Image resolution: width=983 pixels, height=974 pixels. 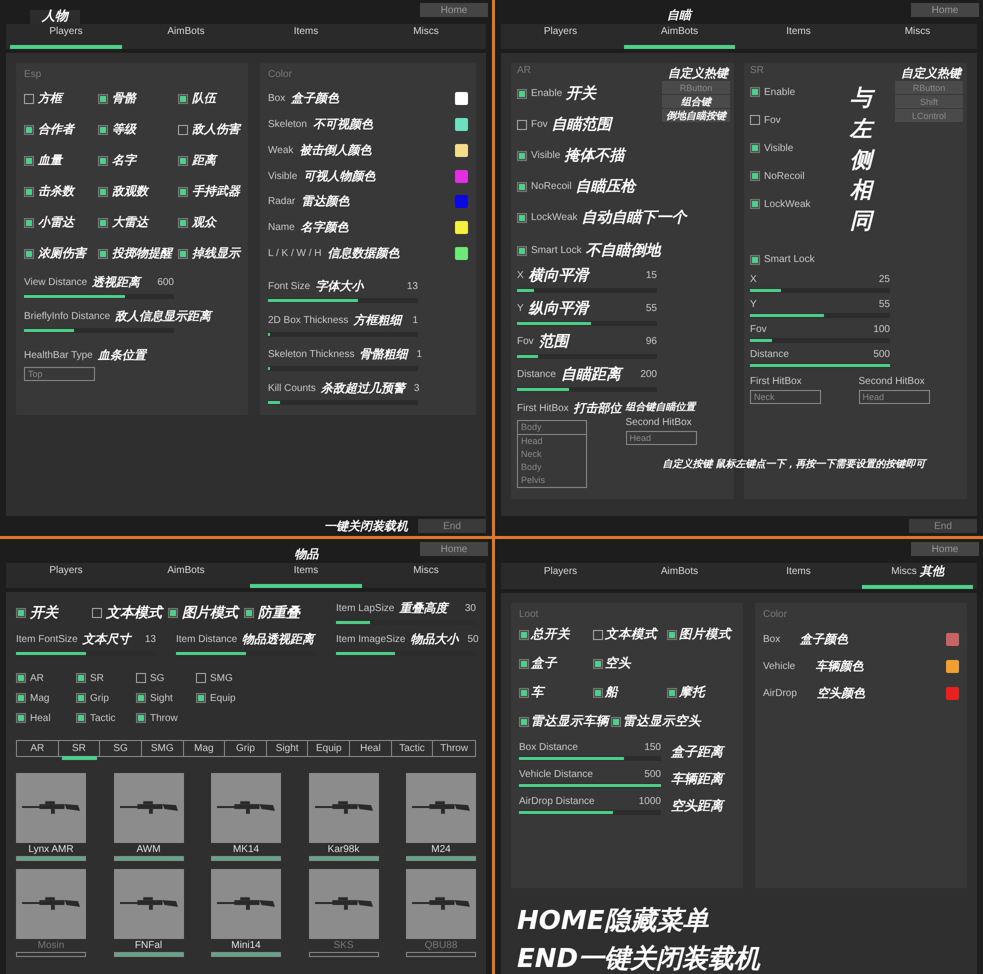 I want to click on category-tab: Sight, so click(x=287, y=748).